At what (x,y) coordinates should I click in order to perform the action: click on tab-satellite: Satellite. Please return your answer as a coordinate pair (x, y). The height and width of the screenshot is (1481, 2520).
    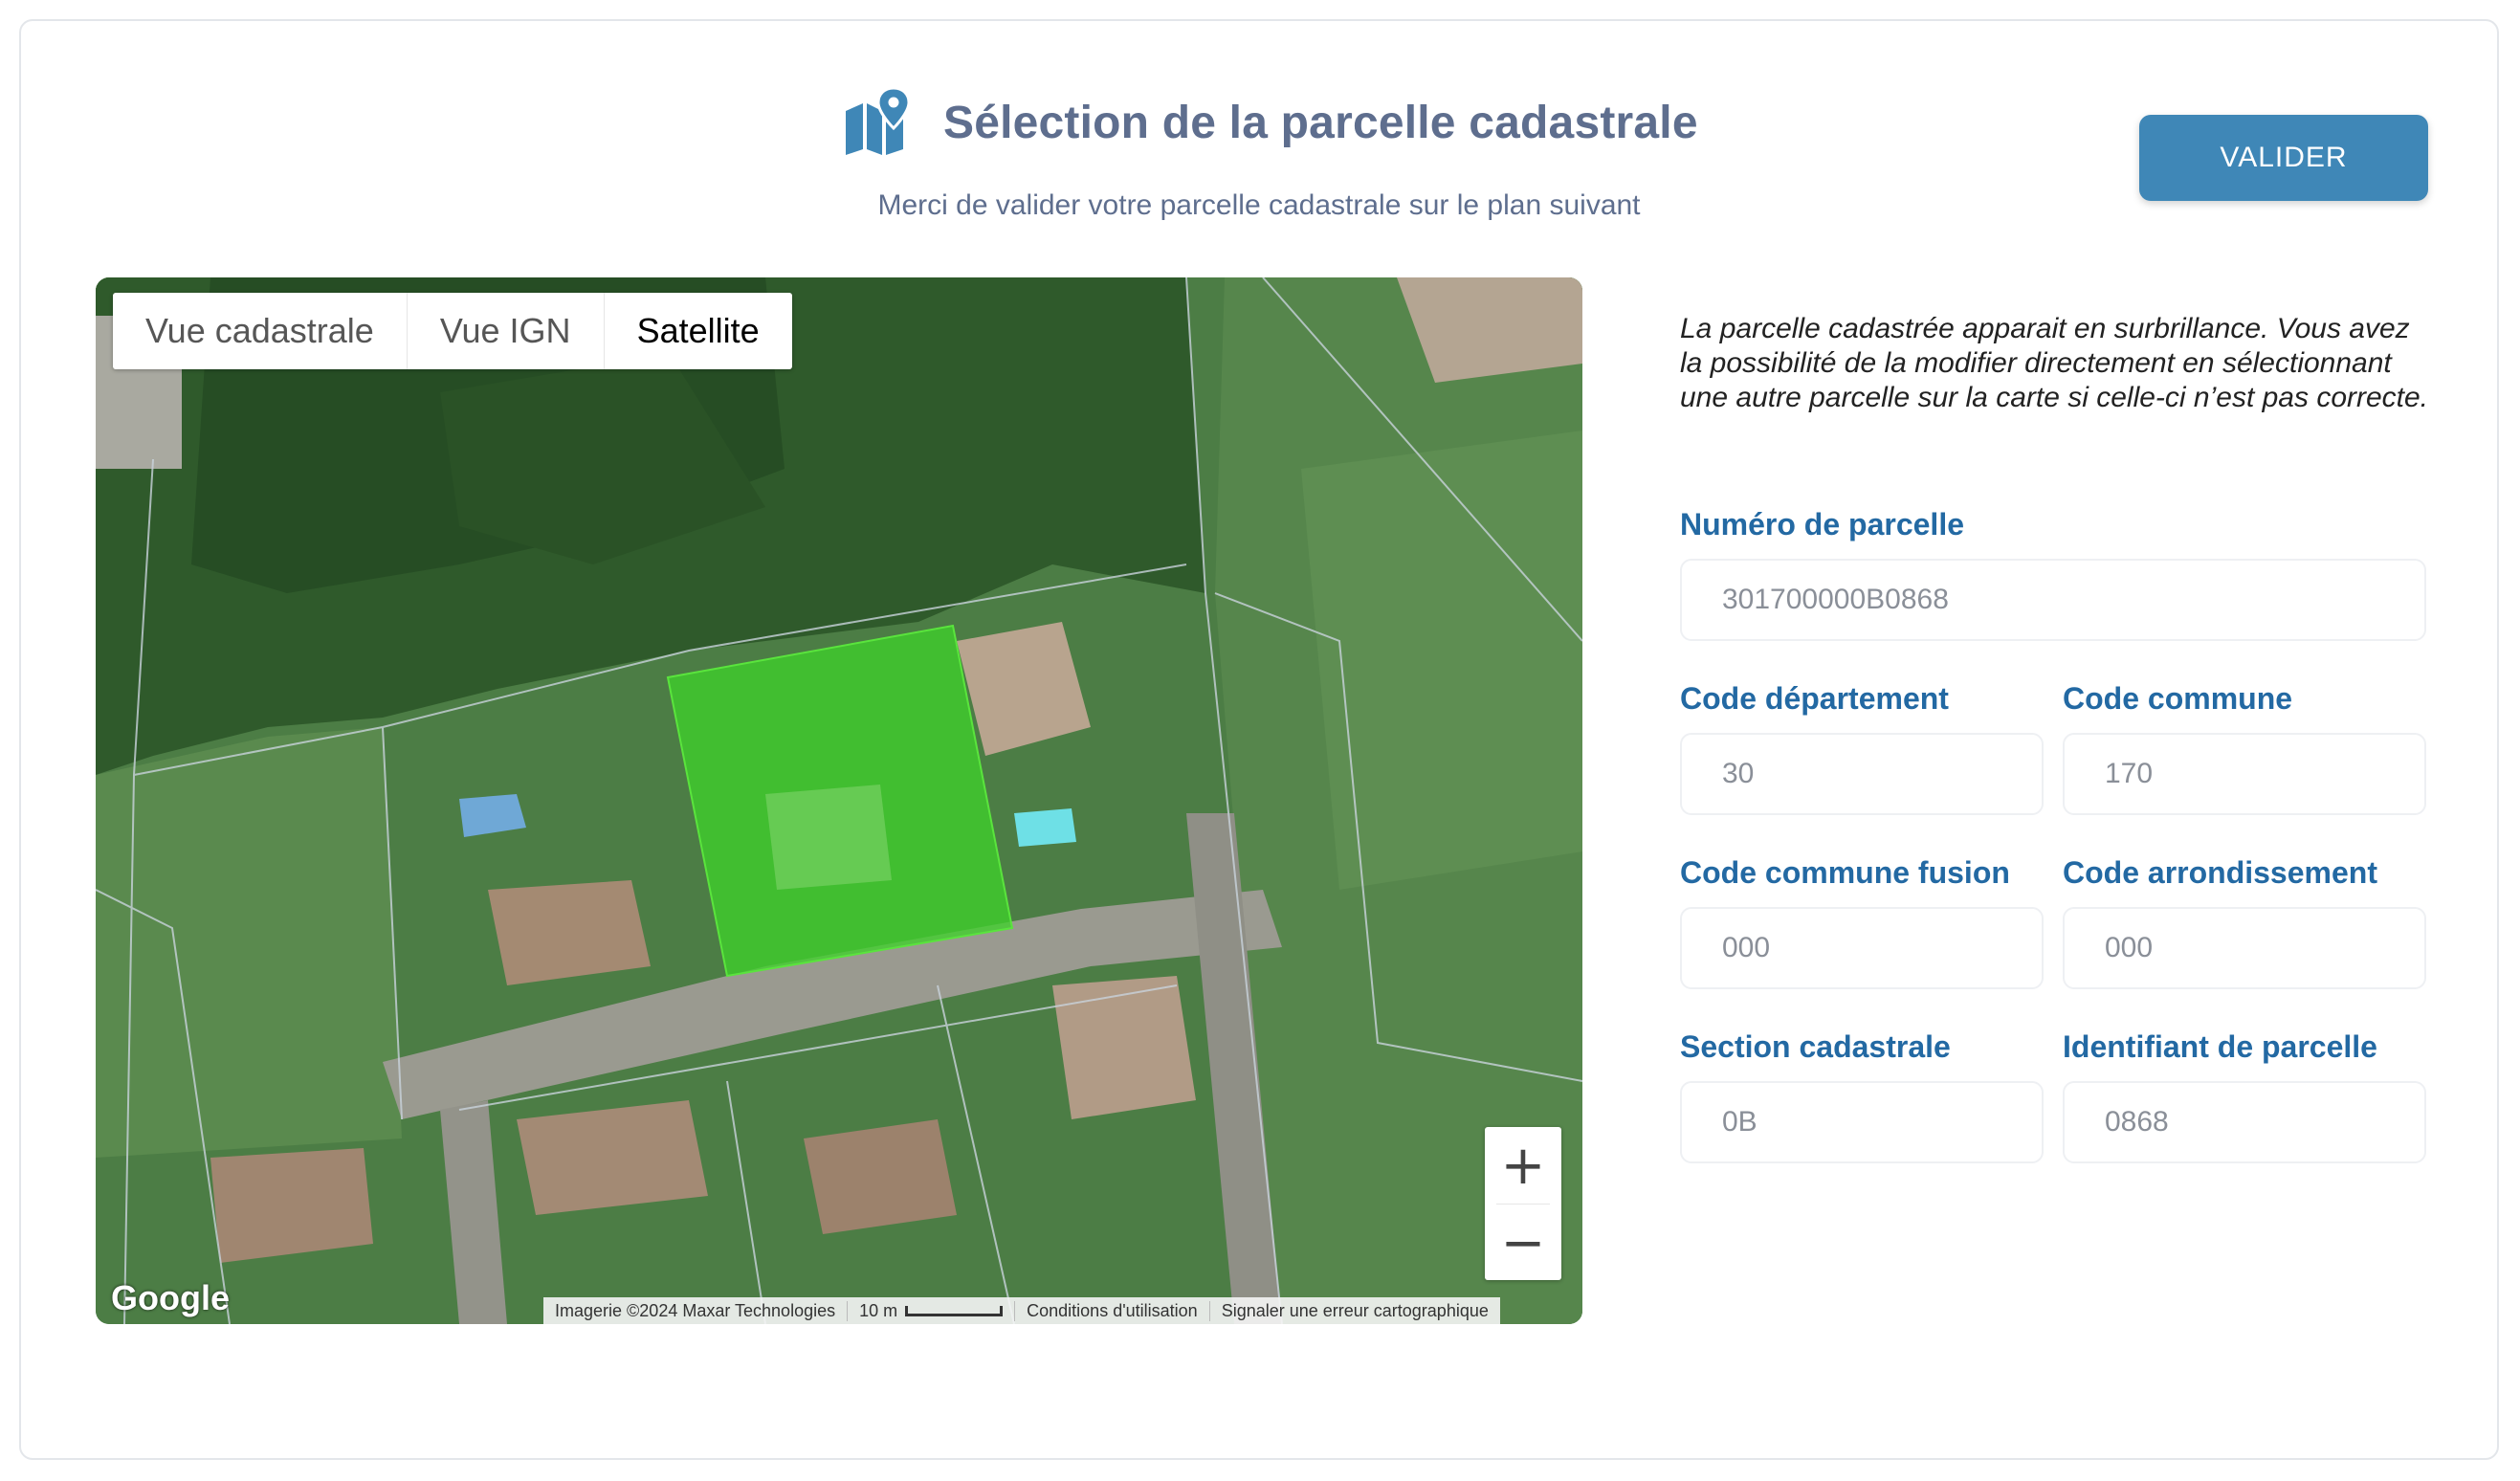
    Looking at the image, I should click on (699, 331).